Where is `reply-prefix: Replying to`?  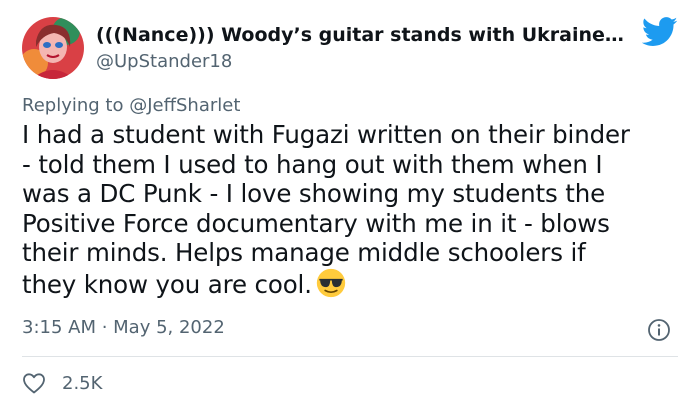 reply-prefix: Replying to is located at coordinates (76, 105).